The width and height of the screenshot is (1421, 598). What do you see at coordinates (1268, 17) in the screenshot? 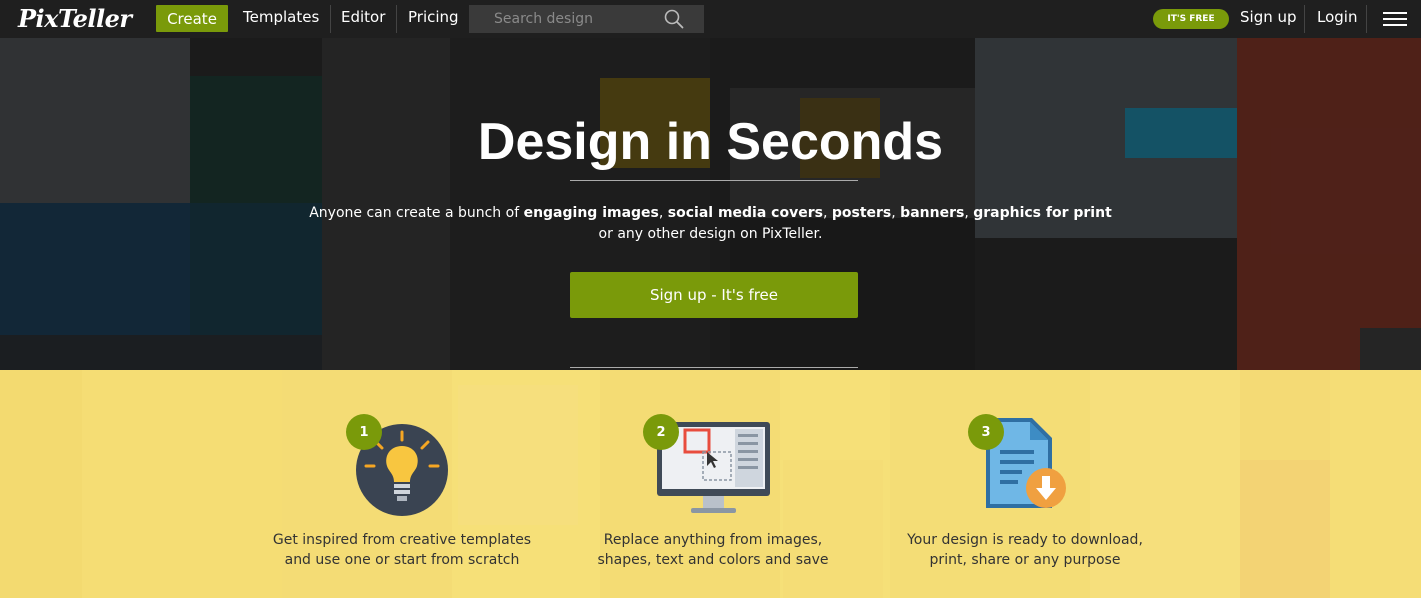
I see `signup-link: Sign up` at bounding box center [1268, 17].